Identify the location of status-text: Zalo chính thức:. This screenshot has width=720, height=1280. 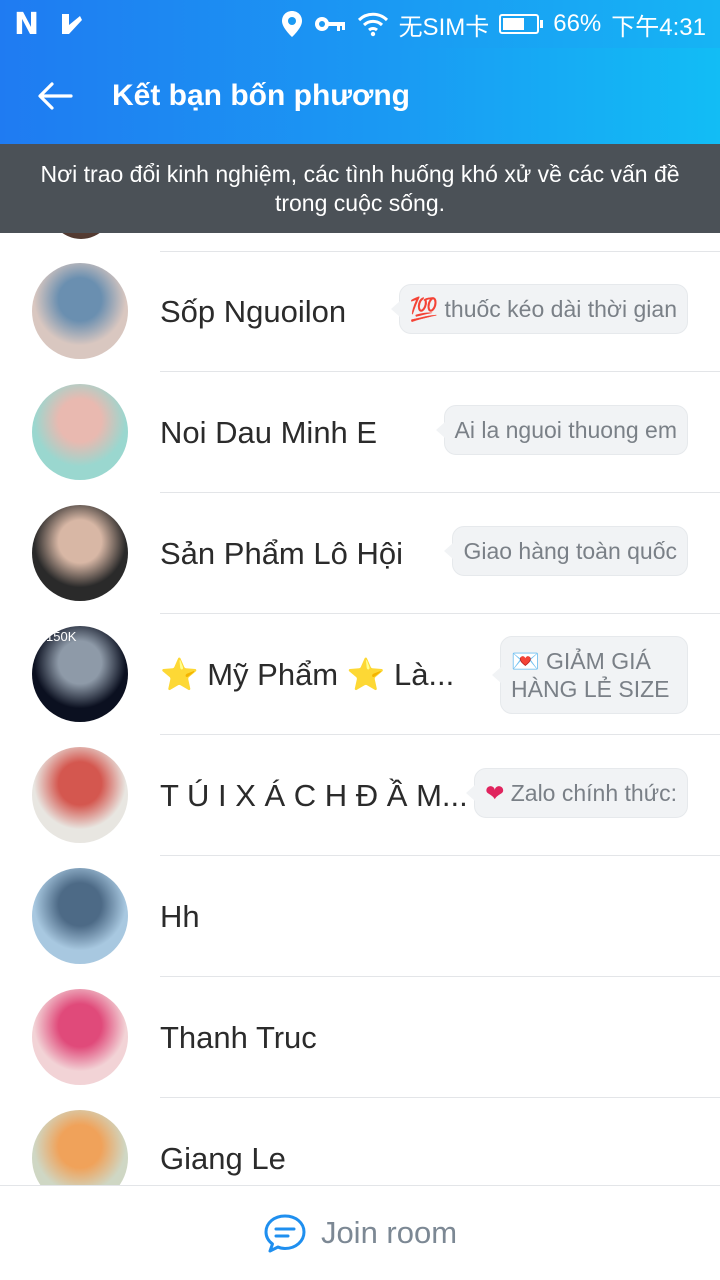
(593, 793).